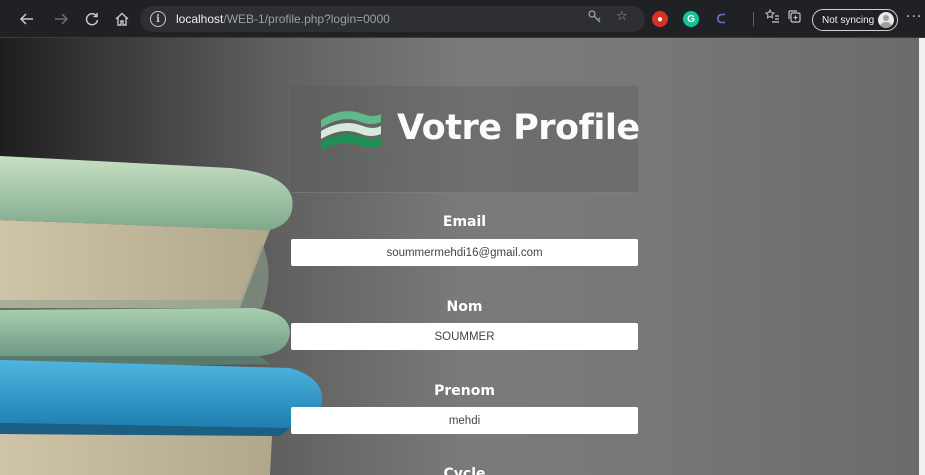 Image resolution: width=925 pixels, height=475 pixels. I want to click on profile-avatar-icon, so click(886, 20).